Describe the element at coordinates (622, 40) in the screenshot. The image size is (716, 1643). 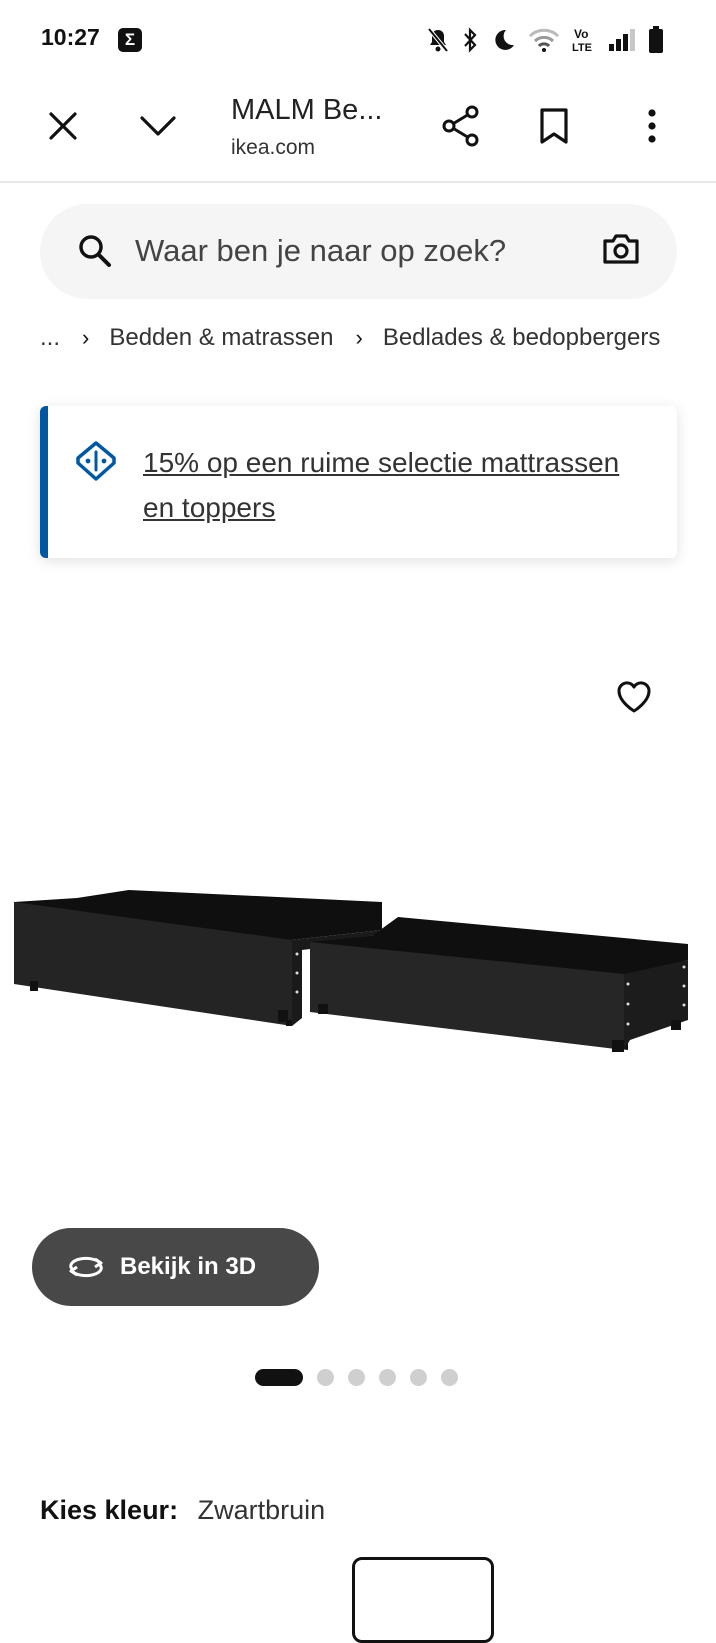
I see `signal-icon` at that location.